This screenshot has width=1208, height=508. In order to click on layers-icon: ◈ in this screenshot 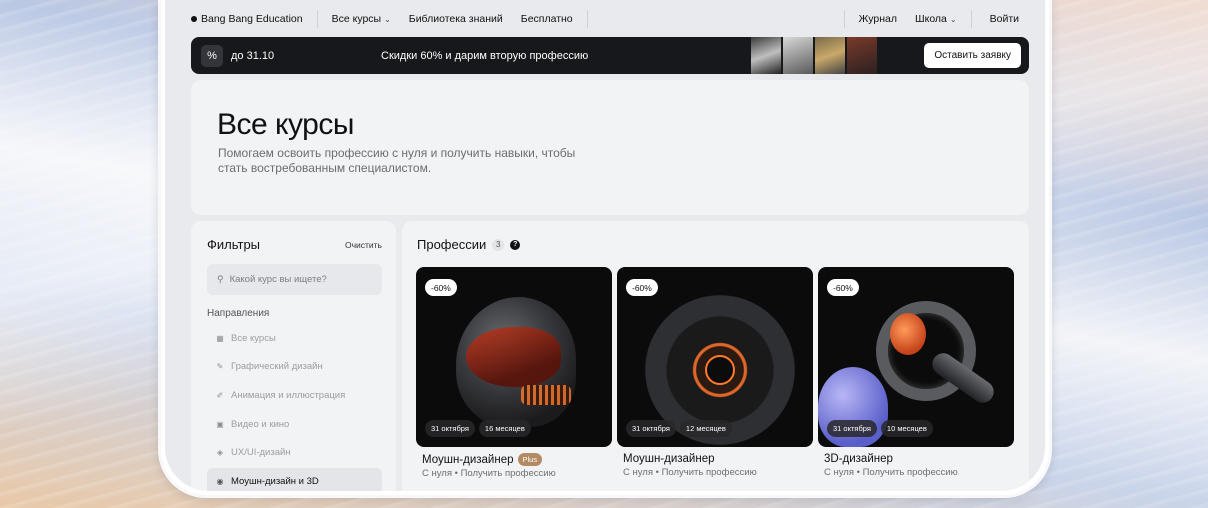, I will do `click(220, 453)`.